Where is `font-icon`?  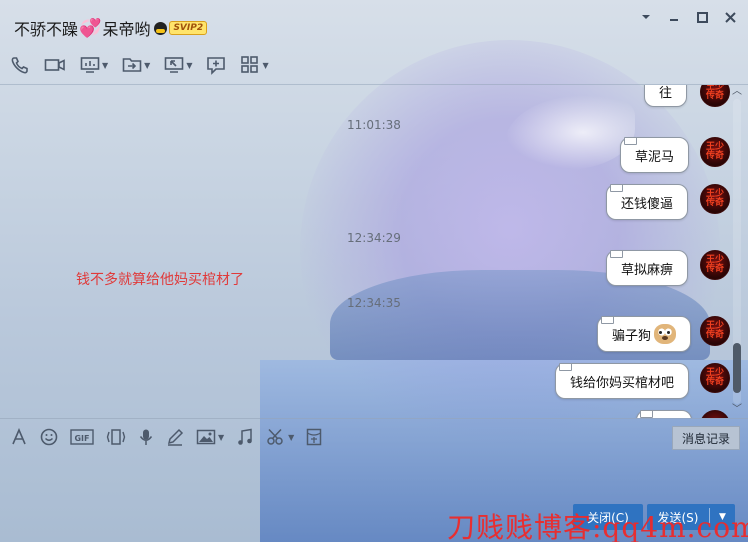 font-icon is located at coordinates (19, 437).